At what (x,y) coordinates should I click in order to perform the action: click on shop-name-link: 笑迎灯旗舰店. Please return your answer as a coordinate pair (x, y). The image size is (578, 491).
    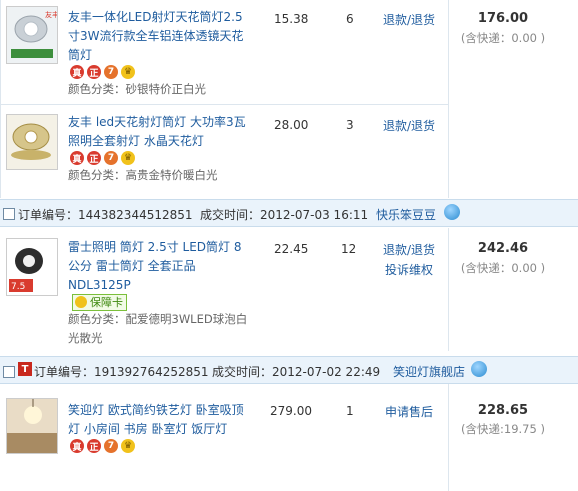
    Looking at the image, I should click on (429, 371).